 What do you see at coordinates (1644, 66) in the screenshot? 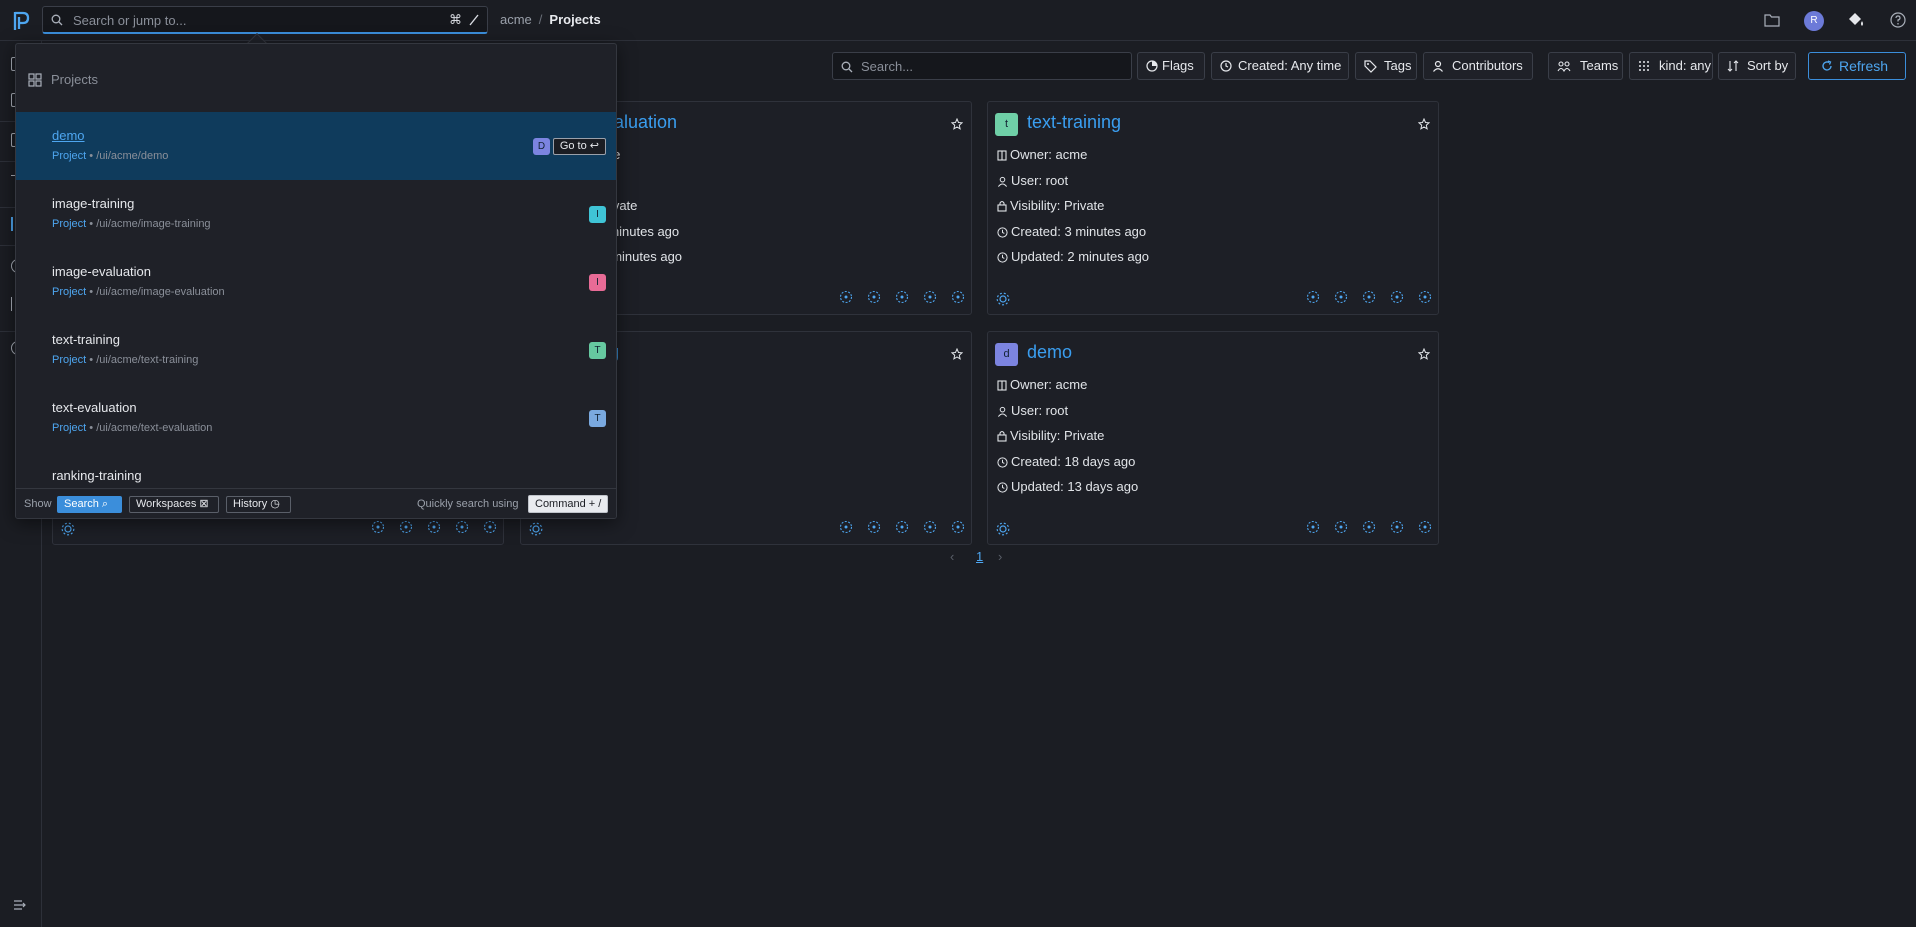
I see `grid-dots-icon` at bounding box center [1644, 66].